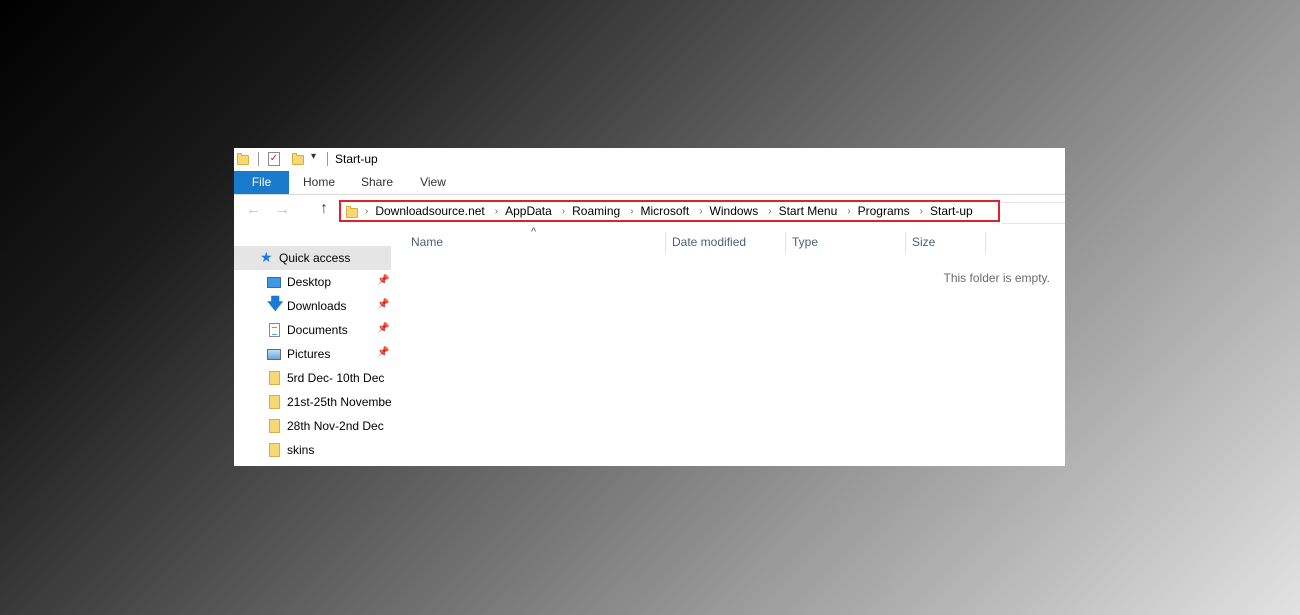  I want to click on sidebar-item-quick-access: ★ Quick access, so click(312, 258).